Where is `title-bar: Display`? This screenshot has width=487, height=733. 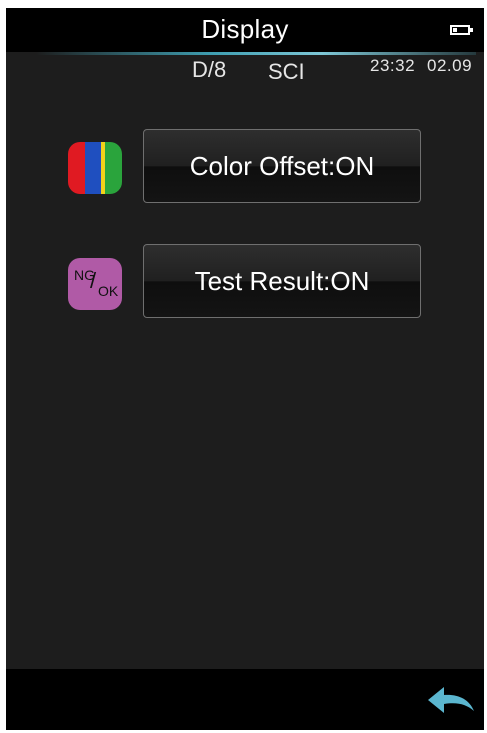
title-bar: Display is located at coordinates (245, 30).